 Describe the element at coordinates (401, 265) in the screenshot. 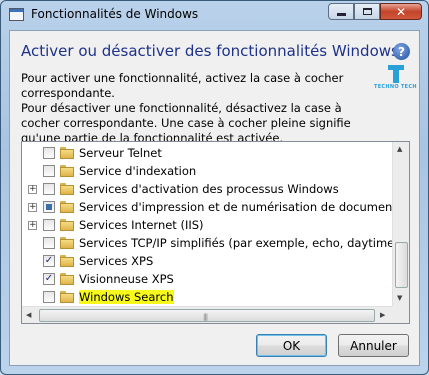

I see `vertical-scroll-thumb` at that location.